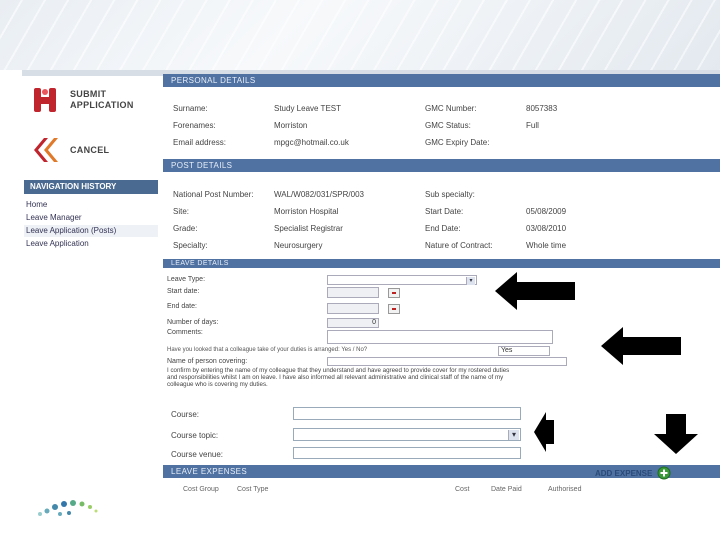 This screenshot has height=540, width=720. What do you see at coordinates (444, 211) in the screenshot?
I see `start-date-label: Start Date:` at bounding box center [444, 211].